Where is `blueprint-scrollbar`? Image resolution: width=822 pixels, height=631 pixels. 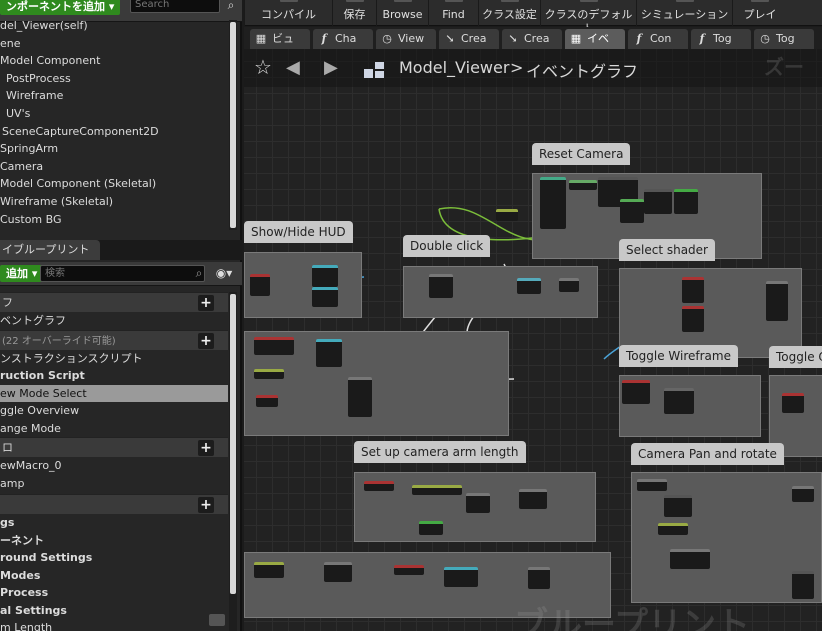 blueprint-scrollbar is located at coordinates (233, 461).